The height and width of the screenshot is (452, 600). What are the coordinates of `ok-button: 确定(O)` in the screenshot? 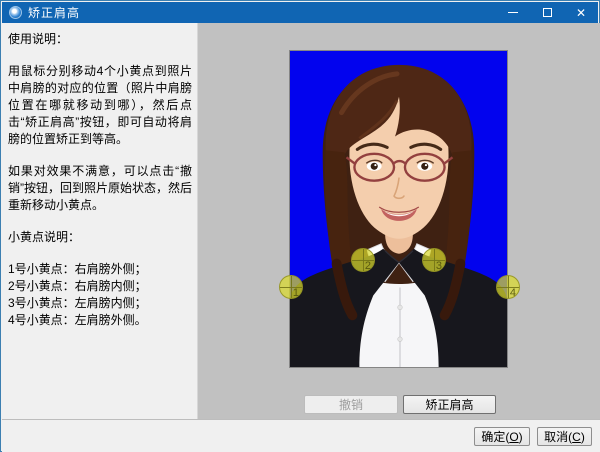 It's located at (502, 436).